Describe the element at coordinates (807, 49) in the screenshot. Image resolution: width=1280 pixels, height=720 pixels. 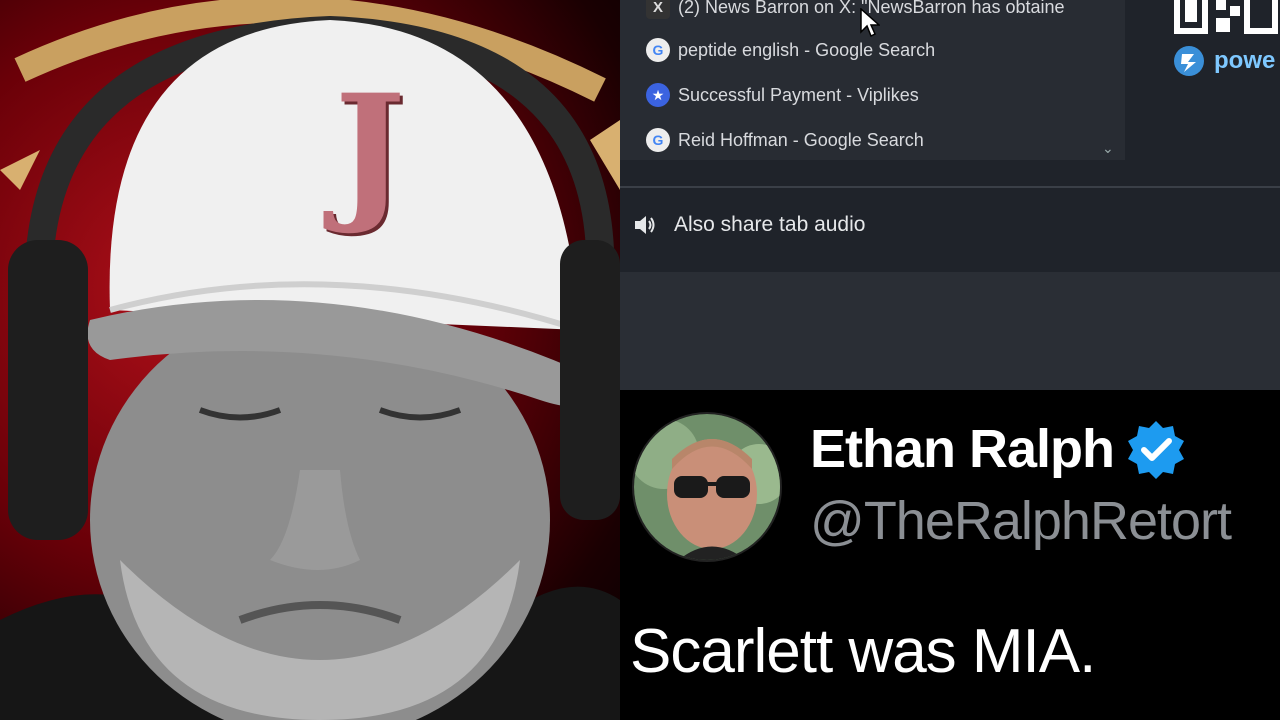
I see `tab-title: peptide english - Google Search` at that location.